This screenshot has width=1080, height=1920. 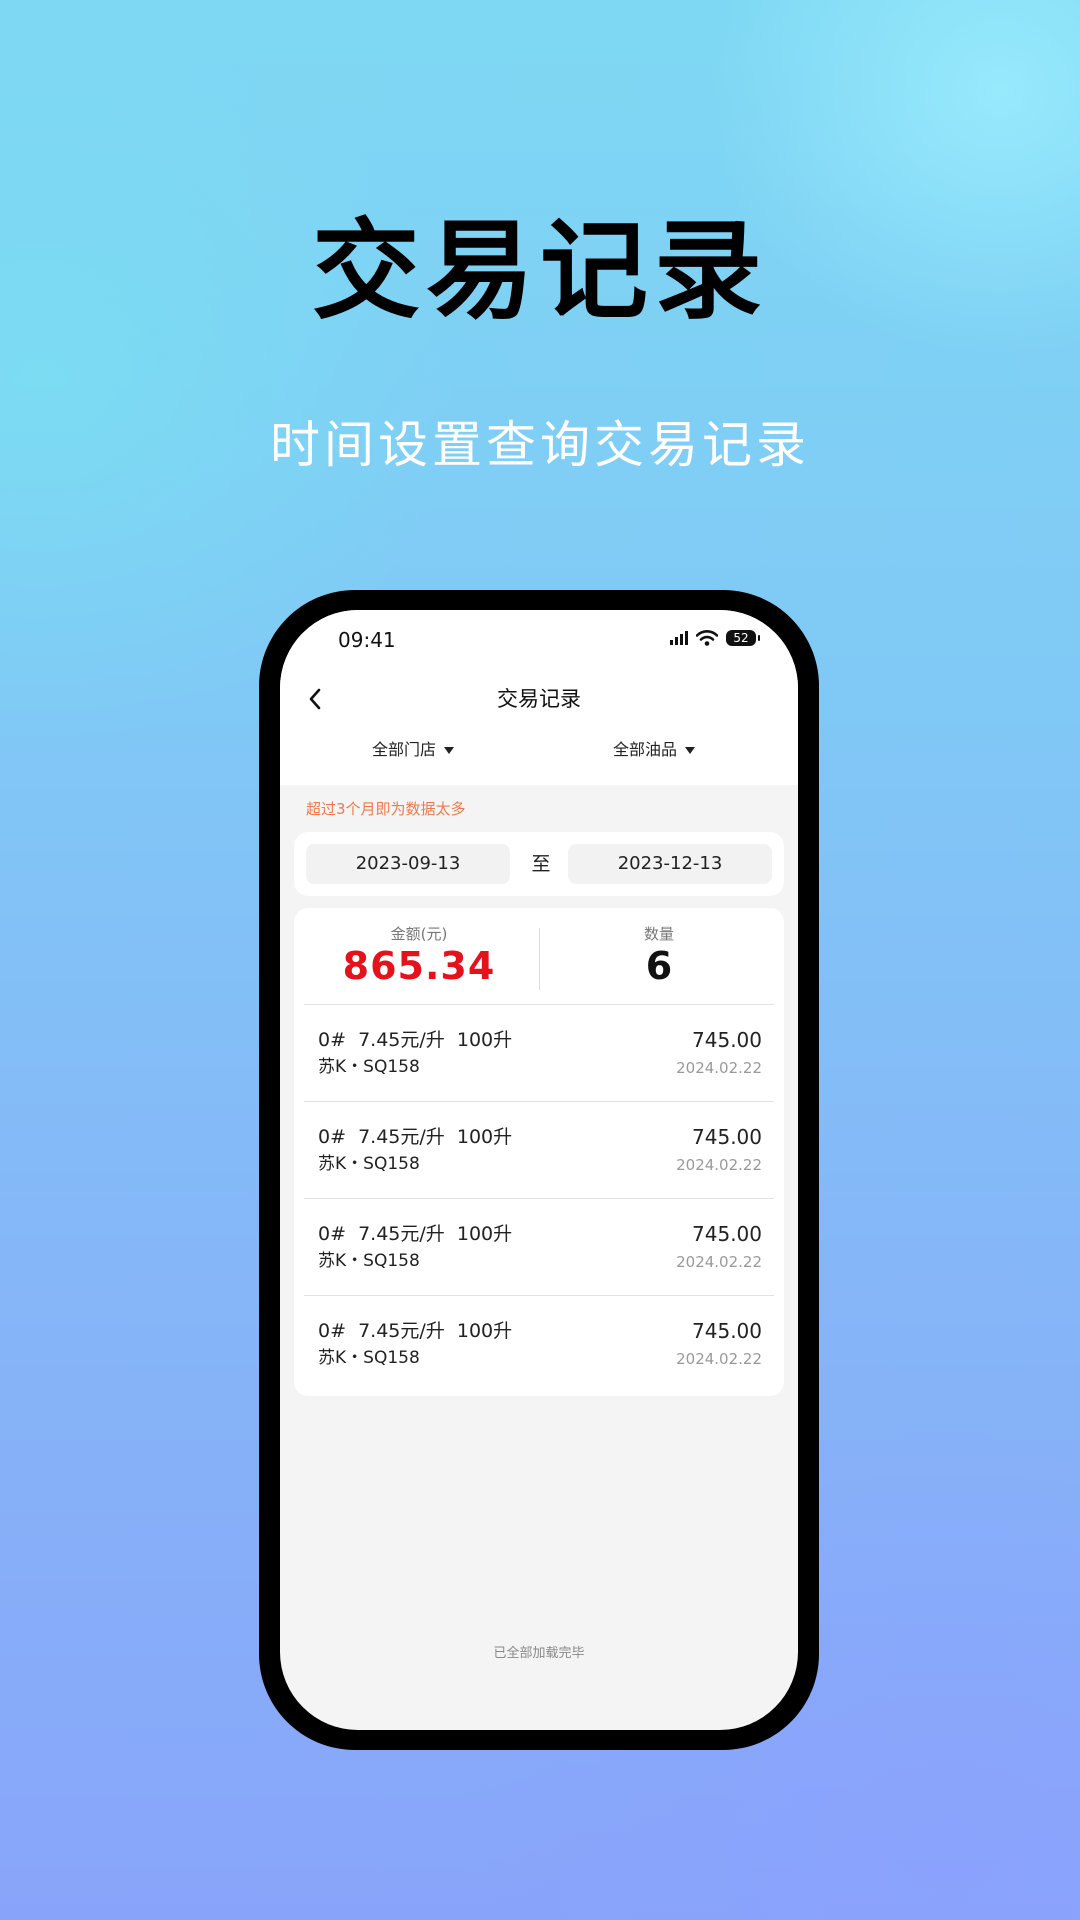 What do you see at coordinates (404, 749) in the screenshot?
I see `store-filter-label: 全部门店` at bounding box center [404, 749].